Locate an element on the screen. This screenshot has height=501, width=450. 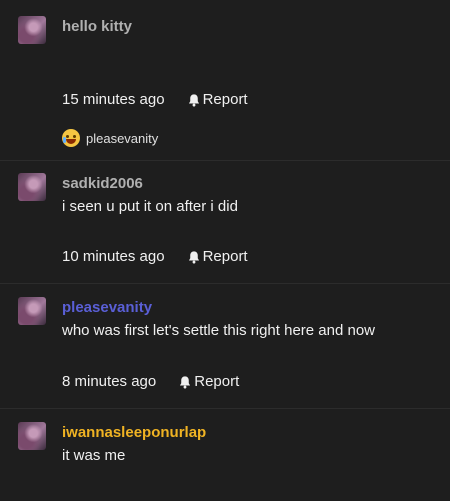
reaction-user: pleasevanity is located at coordinates (122, 138).